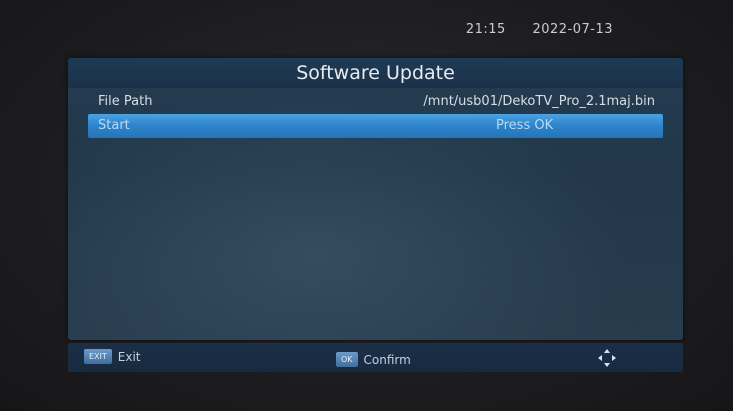 This screenshot has height=411, width=733. I want to click on confirm-hint: OK Confirm, so click(373, 360).